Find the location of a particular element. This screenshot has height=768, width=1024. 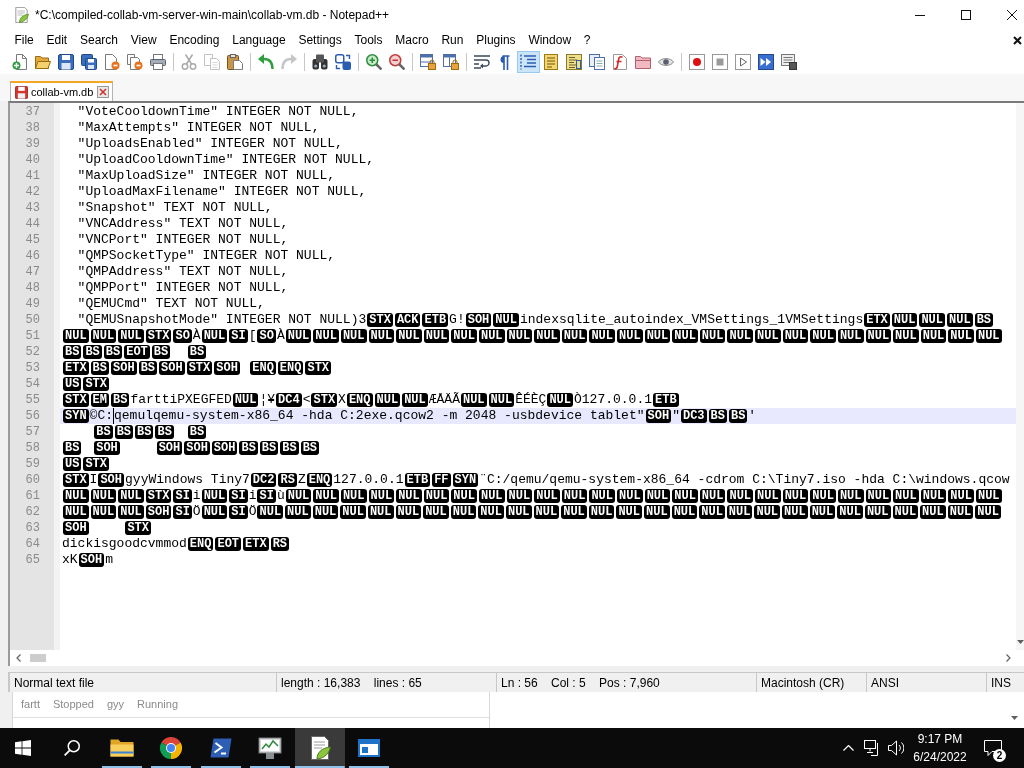

line-number: 59 is located at coordinates (32, 464).